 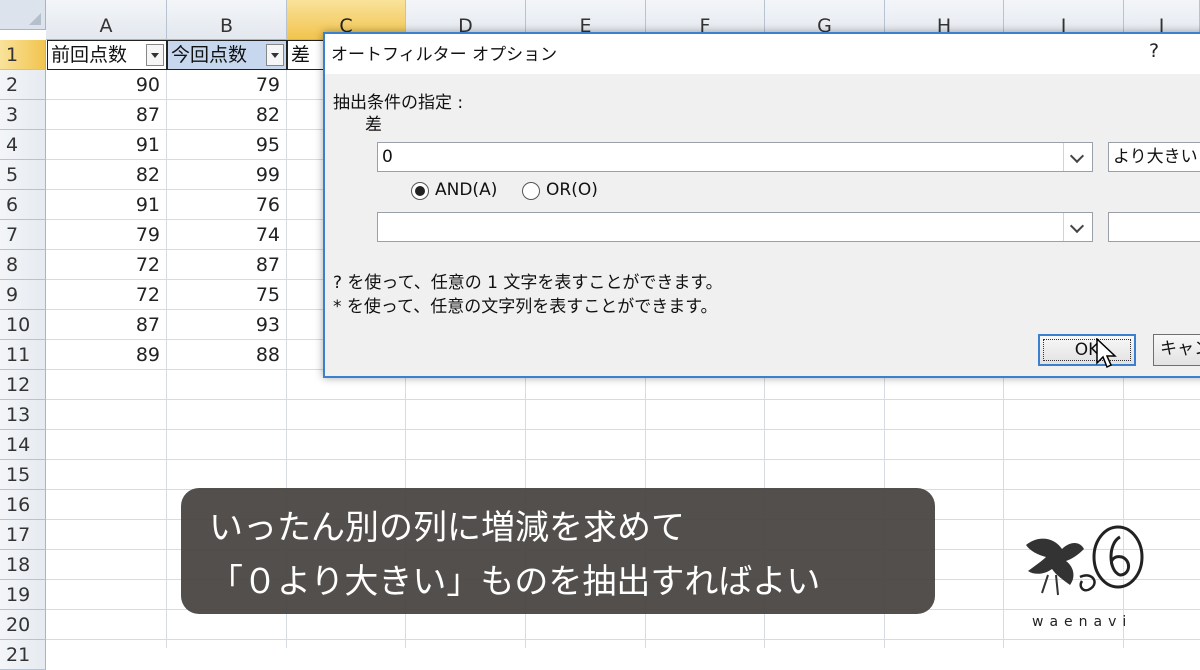 What do you see at coordinates (23, 15) in the screenshot?
I see `select-all-corner` at bounding box center [23, 15].